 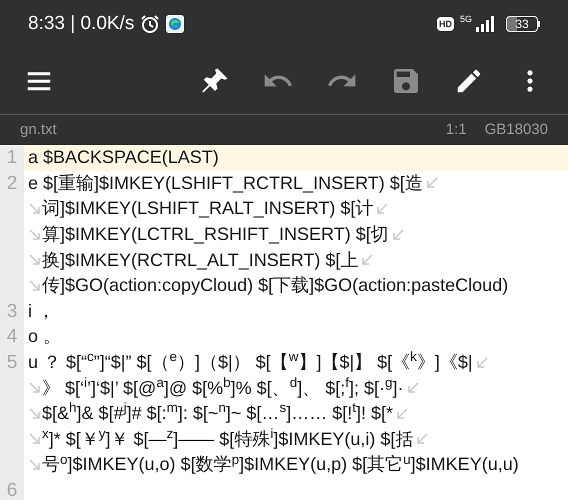 I want to click on line-number: 2, so click(x=12, y=183).